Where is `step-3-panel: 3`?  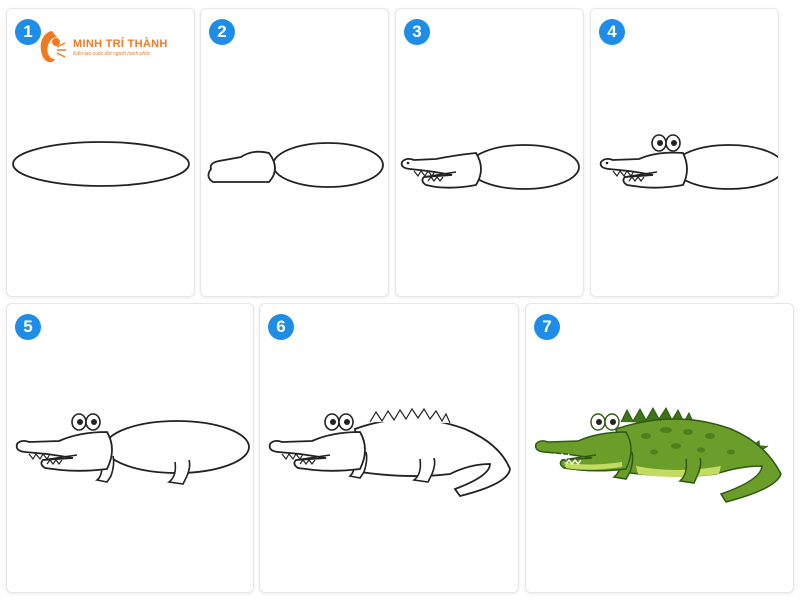 step-3-panel: 3 is located at coordinates (489, 152).